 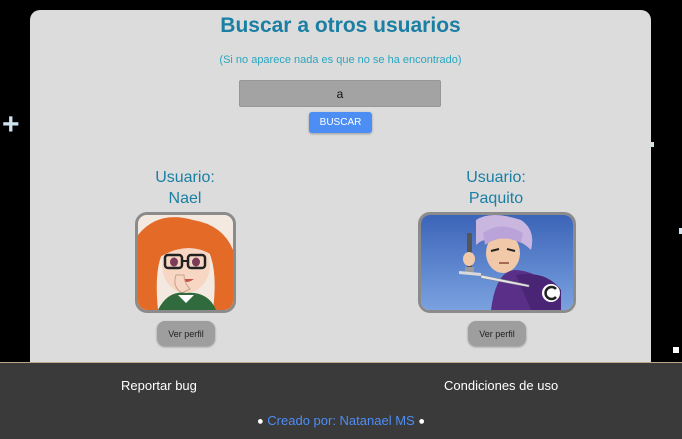 What do you see at coordinates (496, 198) in the screenshot?
I see `username: Paquito` at bounding box center [496, 198].